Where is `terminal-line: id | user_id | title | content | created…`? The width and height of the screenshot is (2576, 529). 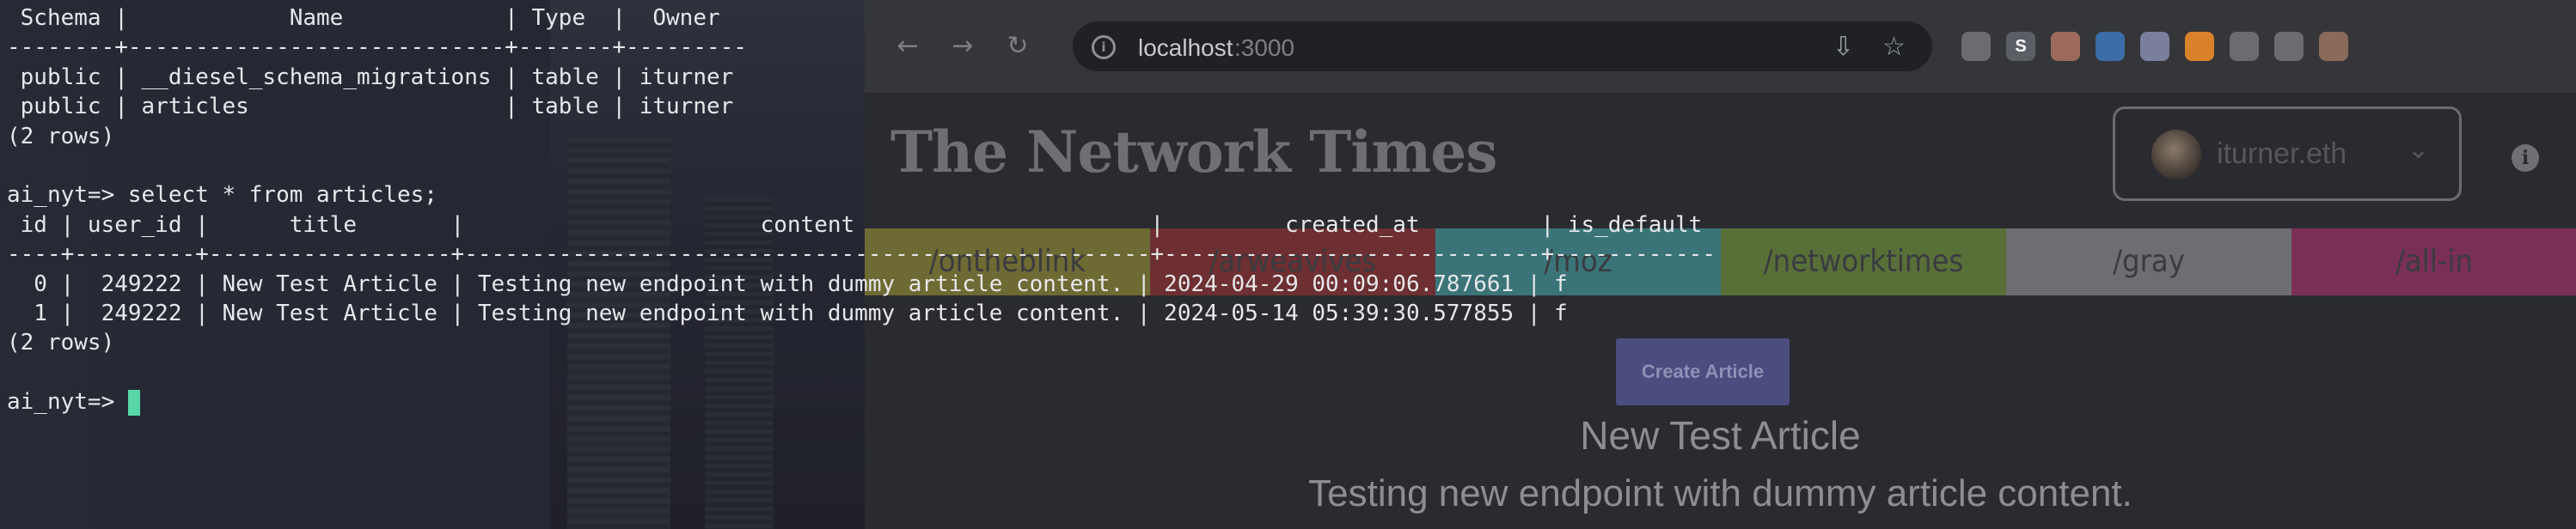 terminal-line: id | user_id | title | content | created… is located at coordinates (855, 224).